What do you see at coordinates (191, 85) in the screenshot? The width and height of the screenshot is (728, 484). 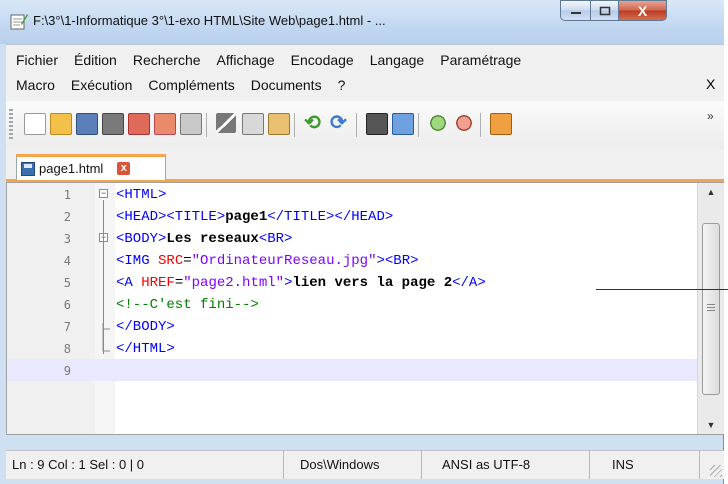 I see `menu-complements: Compléments` at bounding box center [191, 85].